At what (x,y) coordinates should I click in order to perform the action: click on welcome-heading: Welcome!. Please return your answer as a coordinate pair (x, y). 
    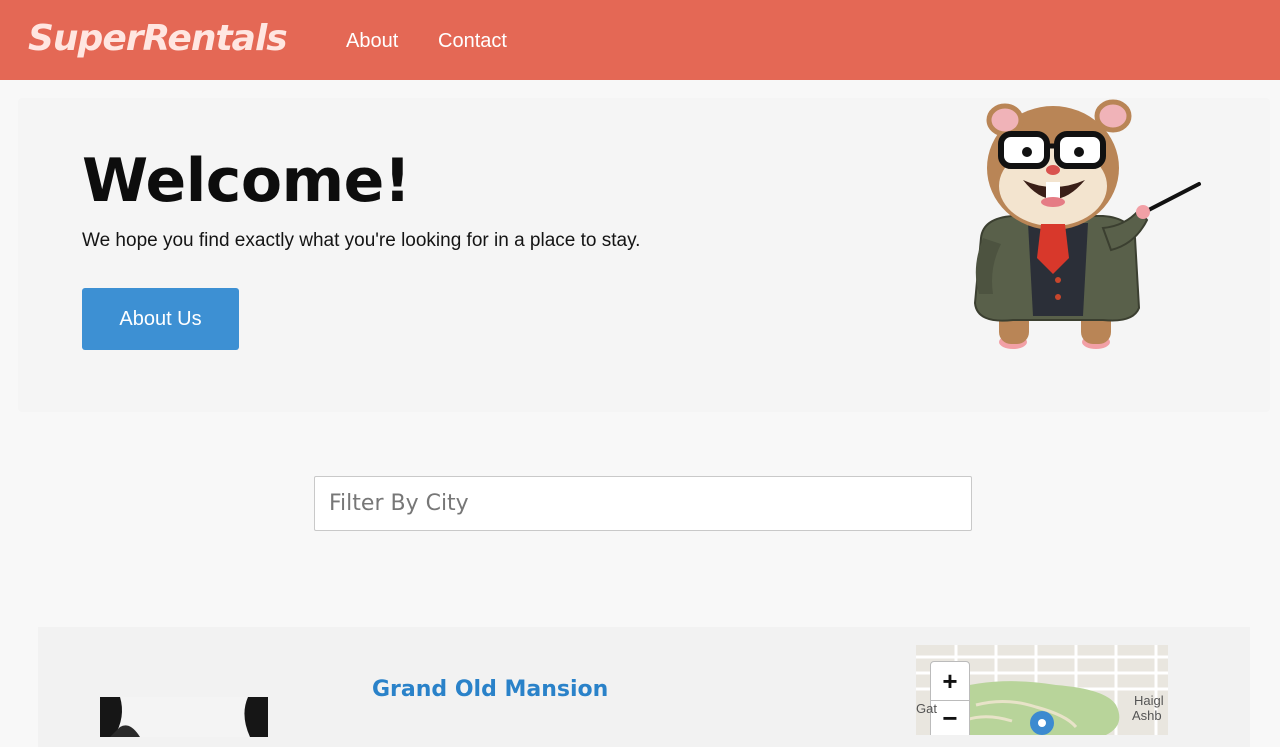
    Looking at the image, I should click on (246, 181).